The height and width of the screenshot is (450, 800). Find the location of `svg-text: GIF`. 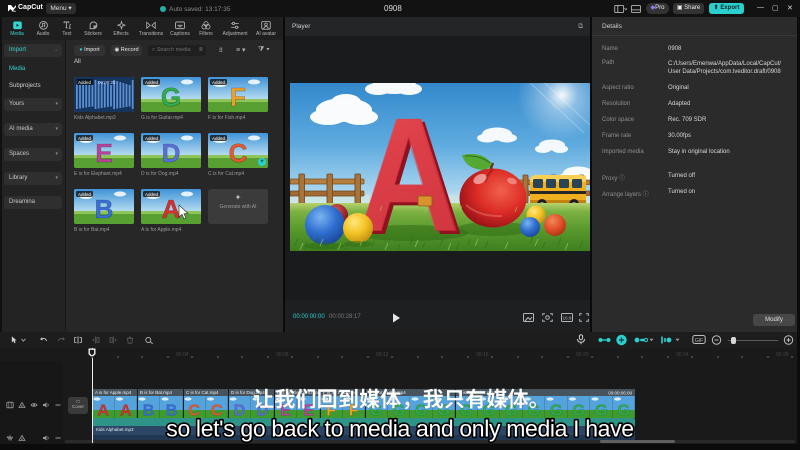

svg-text: GIF is located at coordinates (699, 341).